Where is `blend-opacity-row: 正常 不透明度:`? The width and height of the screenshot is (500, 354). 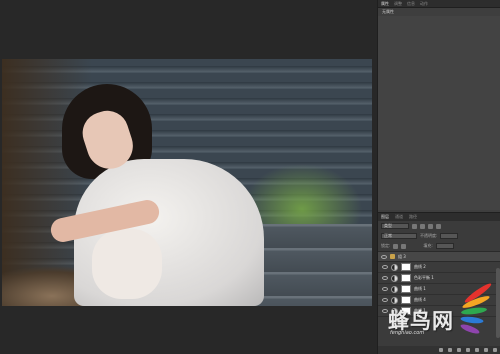 blend-opacity-row: 正常 不透明度: is located at coordinates (439, 236).